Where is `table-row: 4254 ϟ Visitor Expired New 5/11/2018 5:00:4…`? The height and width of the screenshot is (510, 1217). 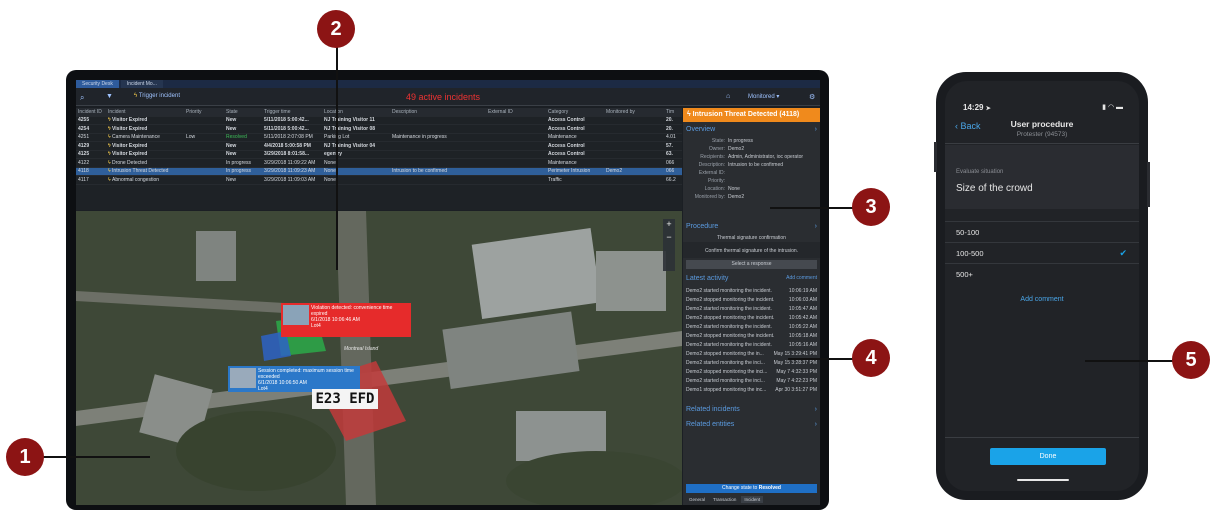
table-row: 4254 ϟ Visitor Expired New 5/11/2018 5:00:4… is located at coordinates (379, 129).